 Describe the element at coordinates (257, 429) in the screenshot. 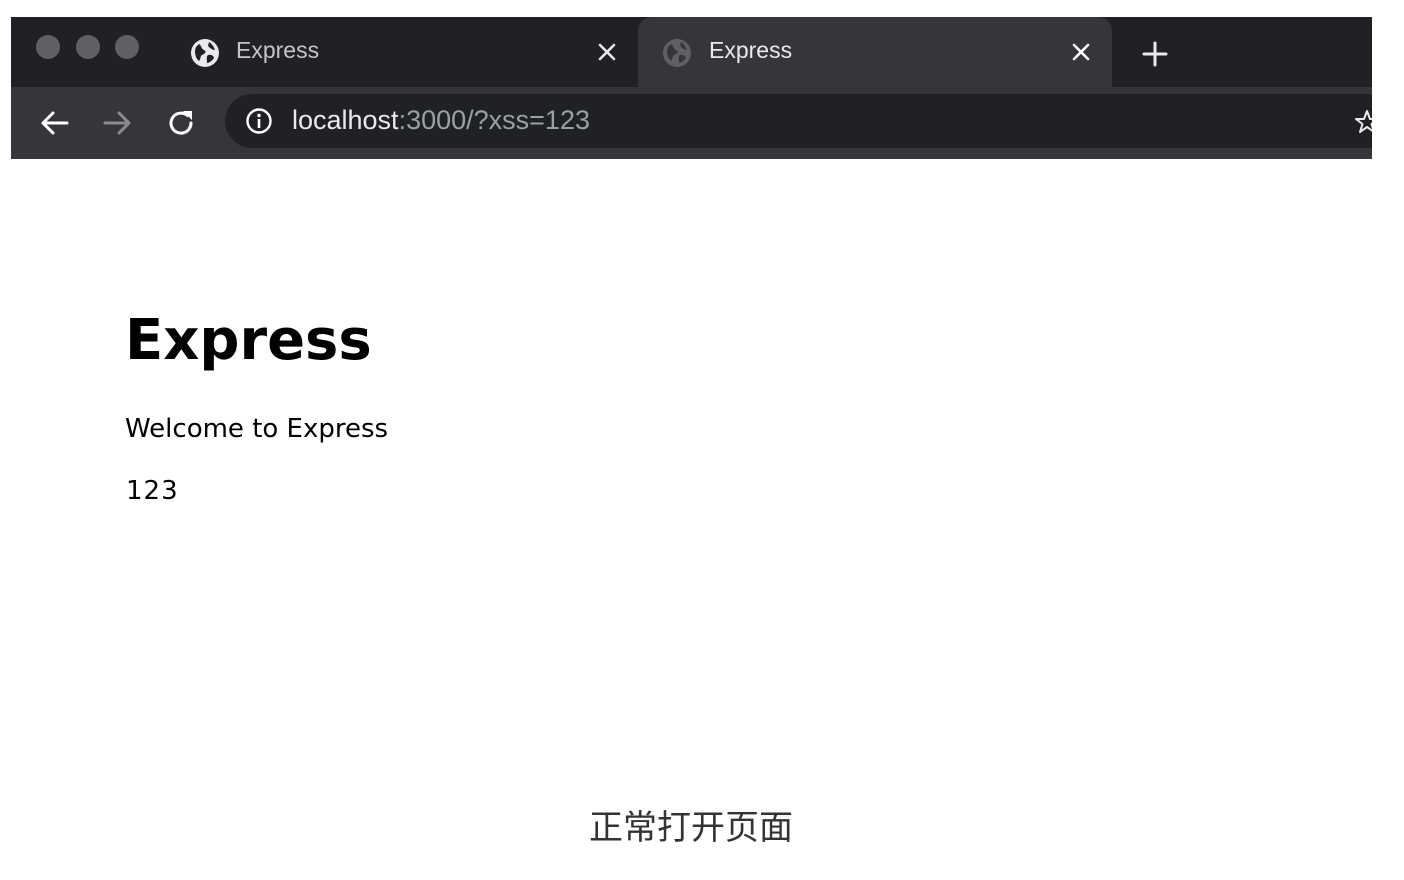

I see `welcome-text: Welcome to Express` at that location.